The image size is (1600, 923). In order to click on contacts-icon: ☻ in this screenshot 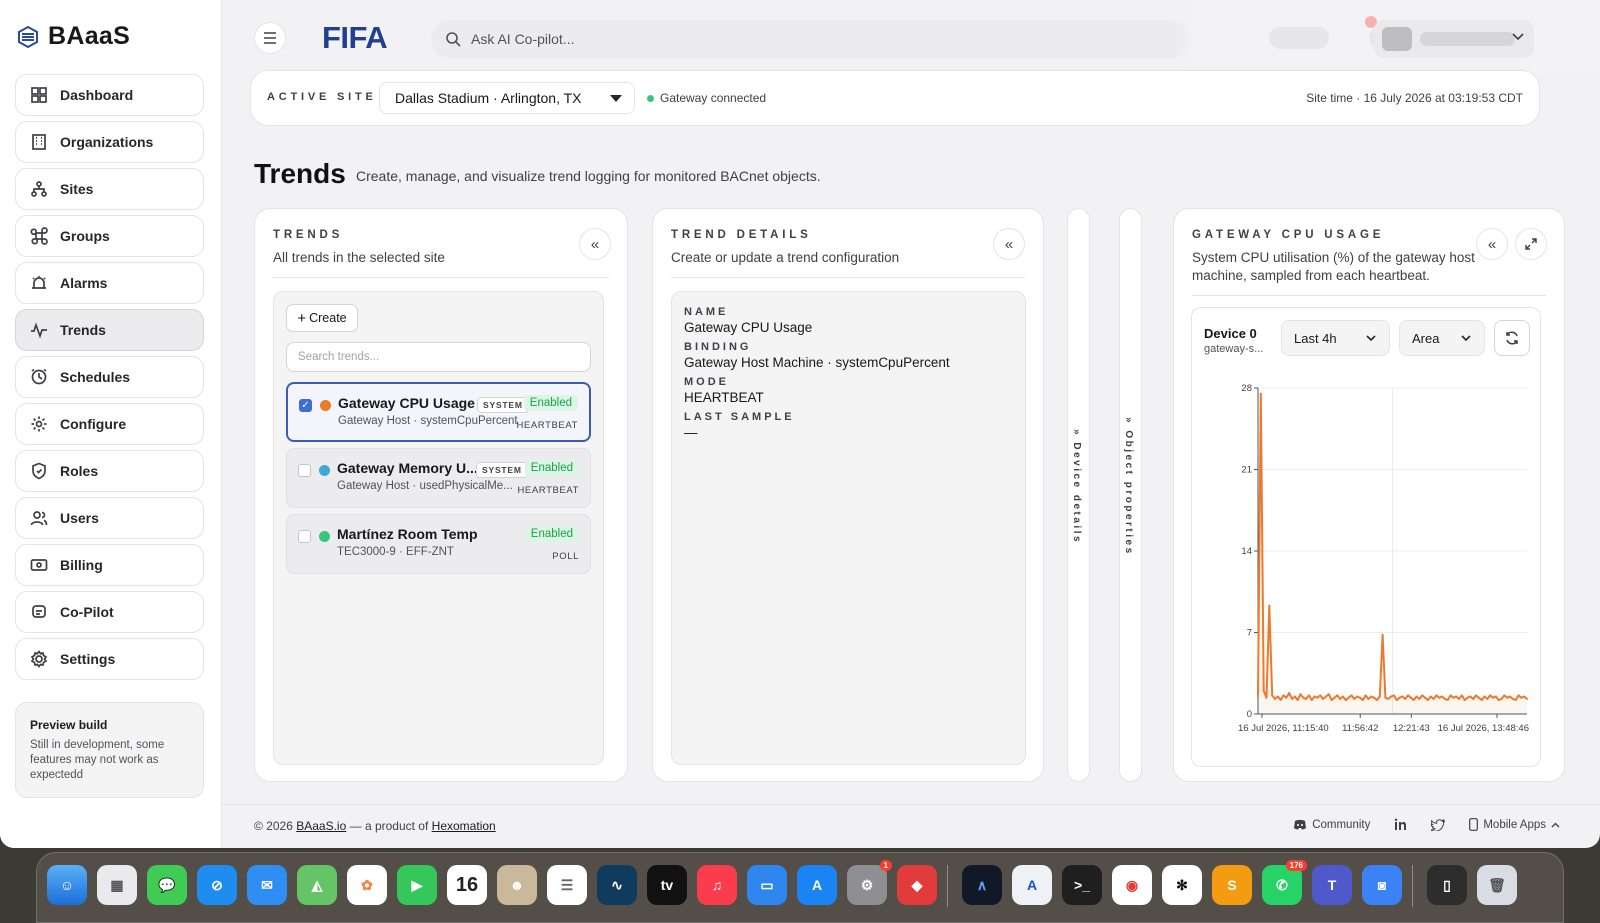, I will do `click(517, 885)`.